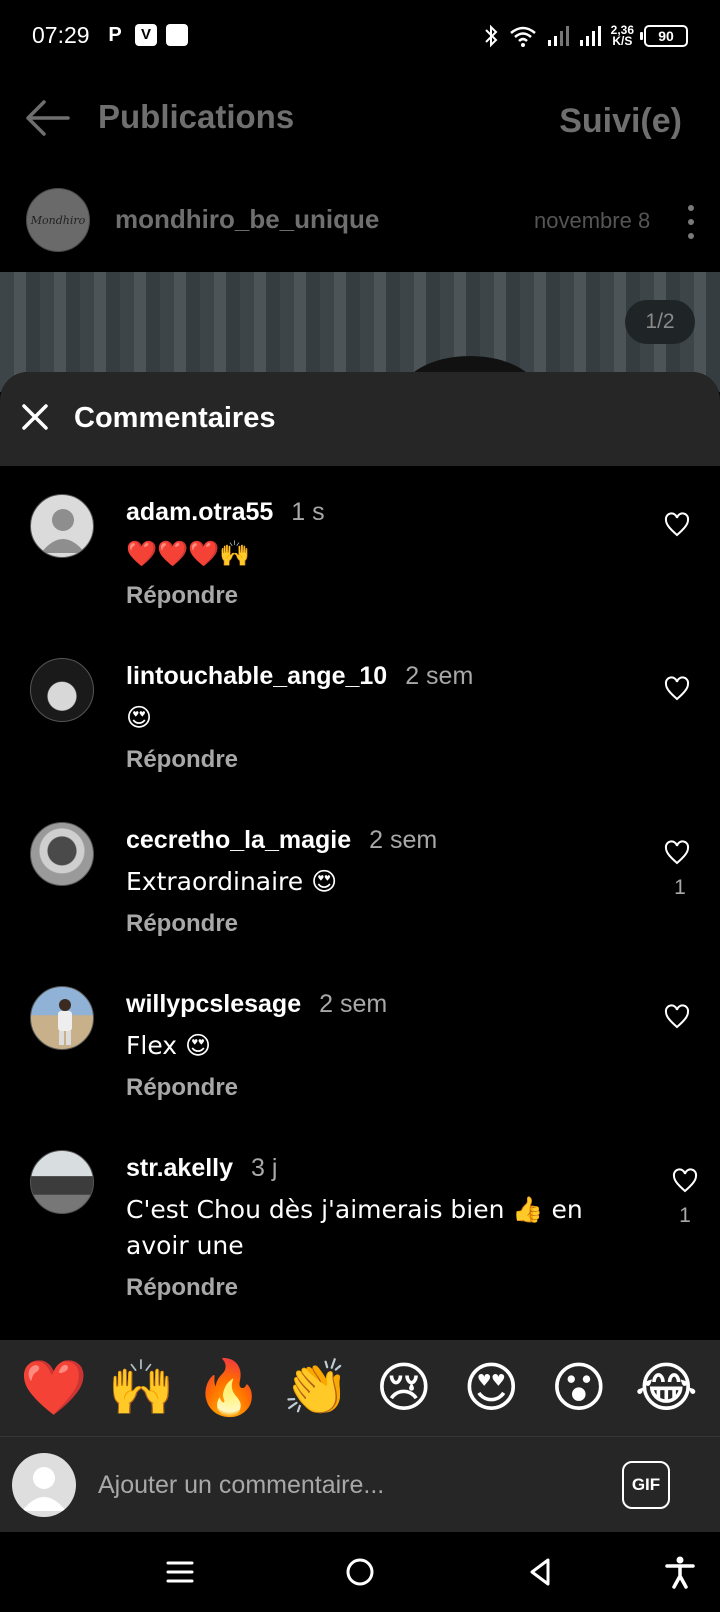  I want to click on comment-input, so click(338, 1485).